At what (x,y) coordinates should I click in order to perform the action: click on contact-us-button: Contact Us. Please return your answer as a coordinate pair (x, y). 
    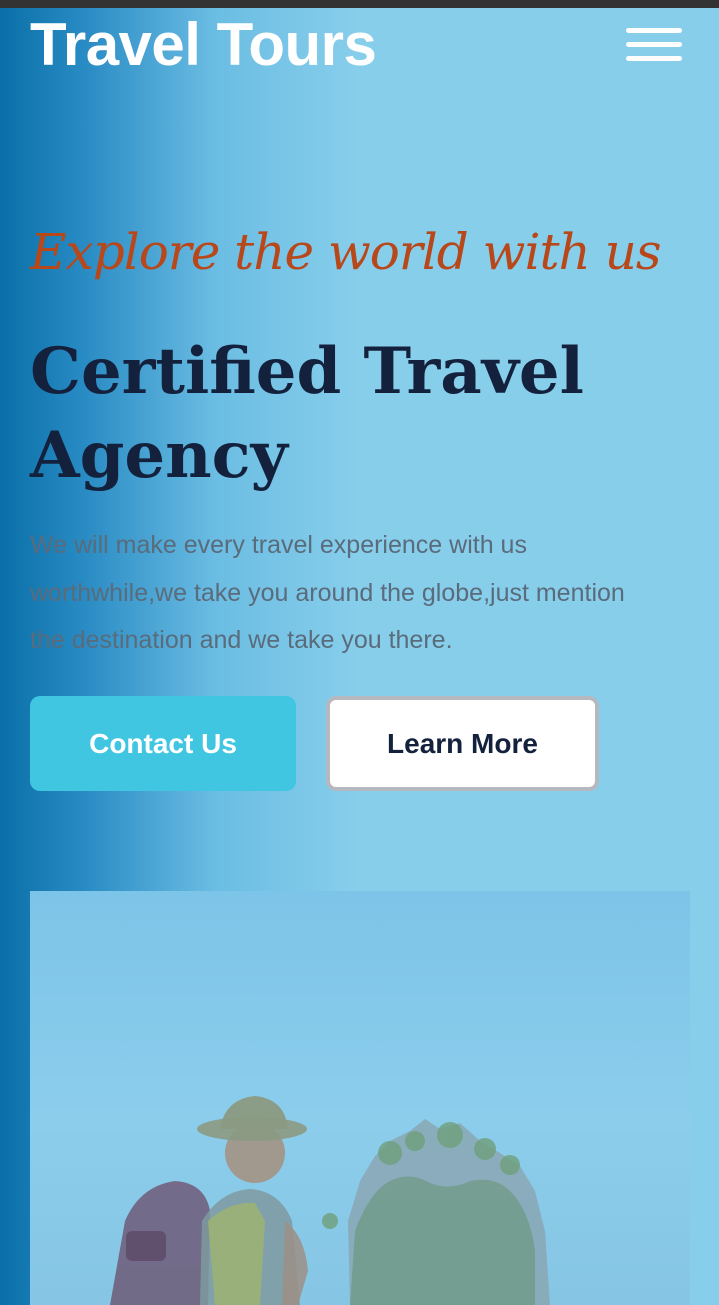
    Looking at the image, I should click on (163, 743).